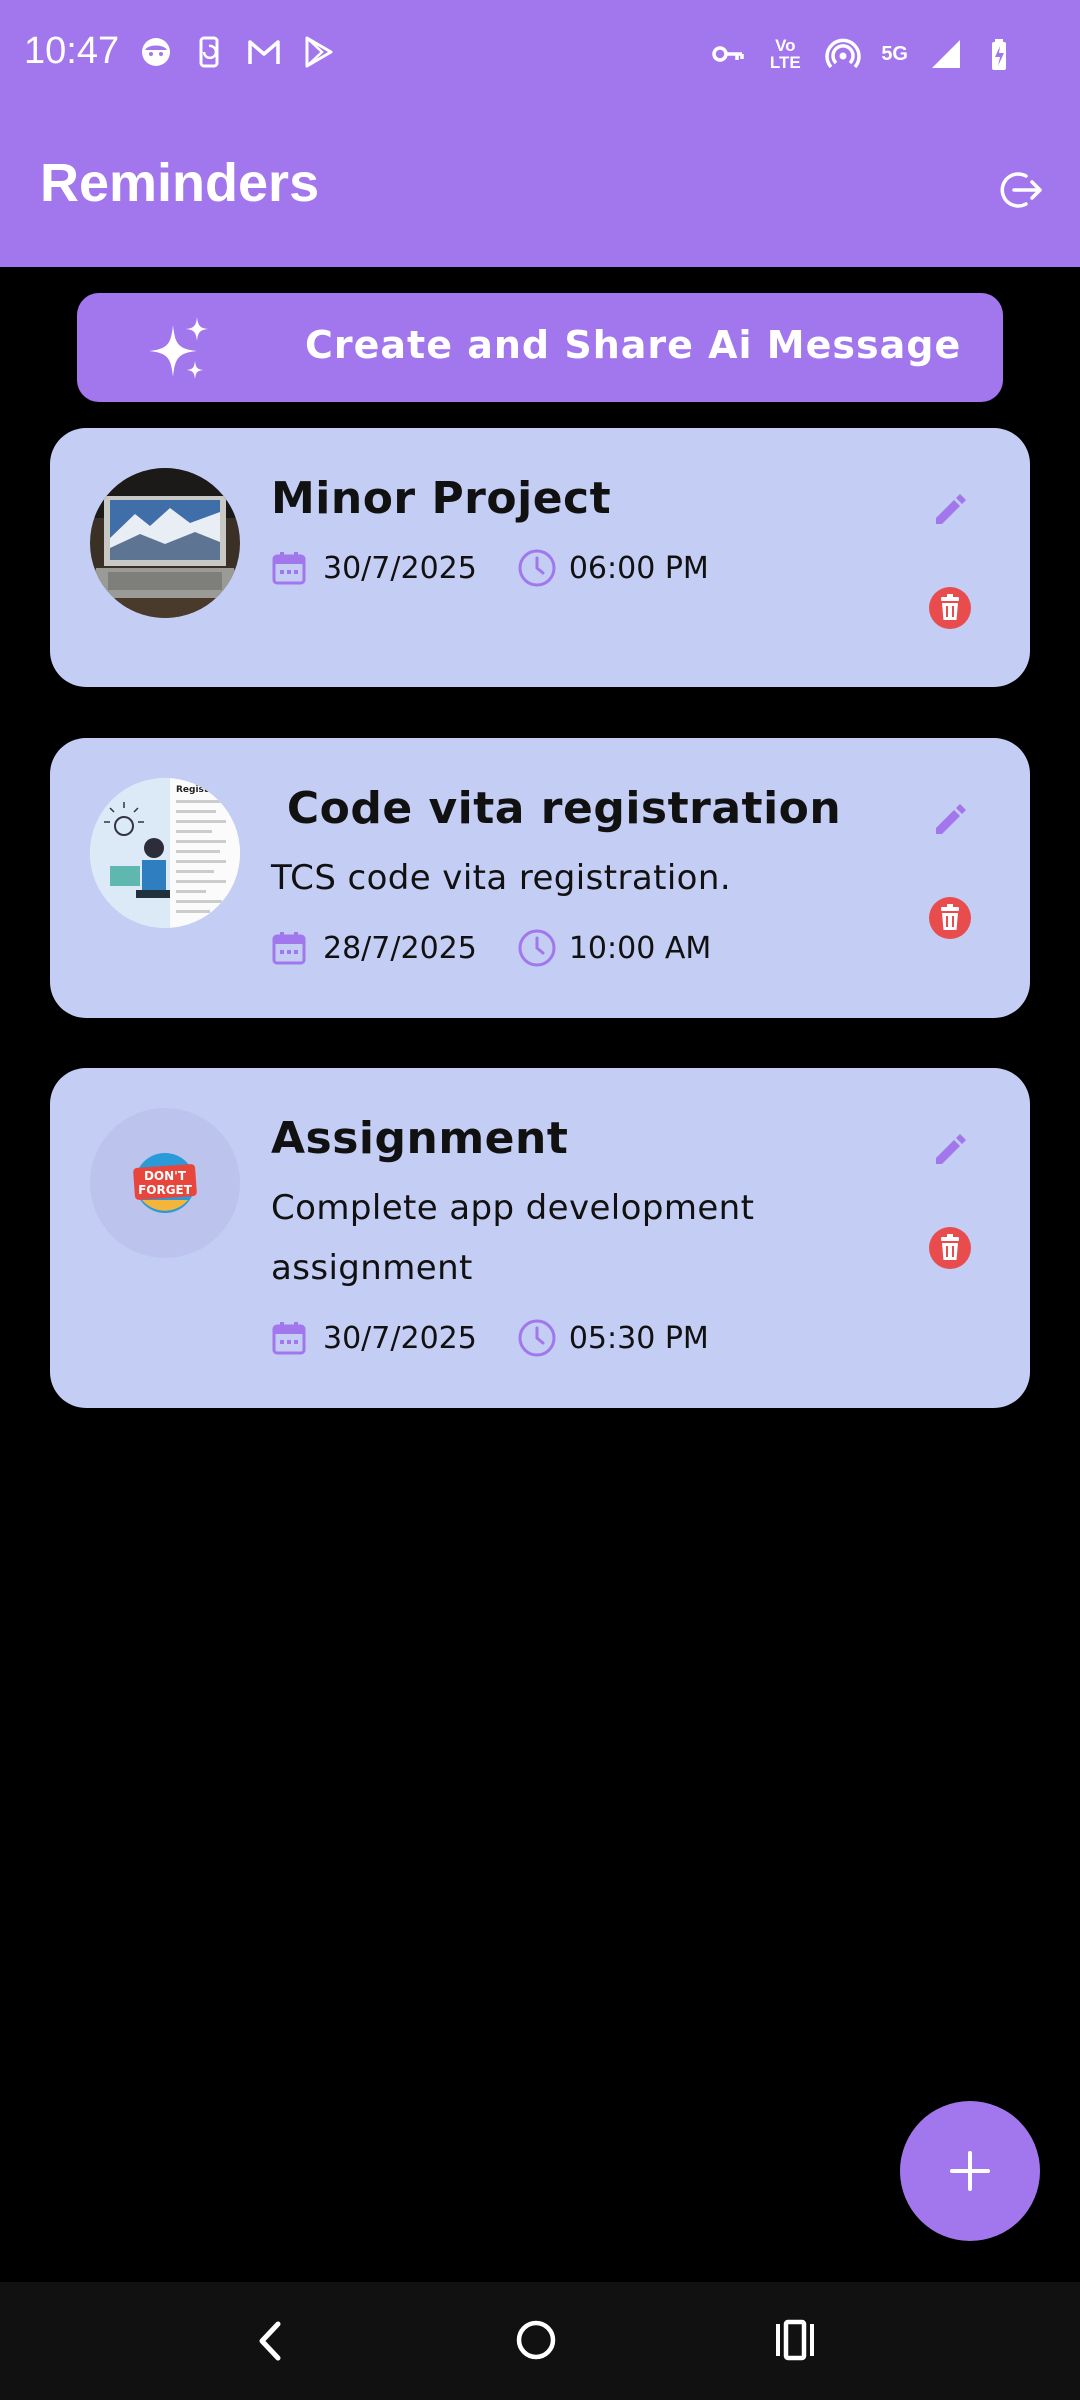 The image size is (1080, 2400). What do you see at coordinates (197, 790) in the screenshot?
I see `svg-text: Registra` at bounding box center [197, 790].